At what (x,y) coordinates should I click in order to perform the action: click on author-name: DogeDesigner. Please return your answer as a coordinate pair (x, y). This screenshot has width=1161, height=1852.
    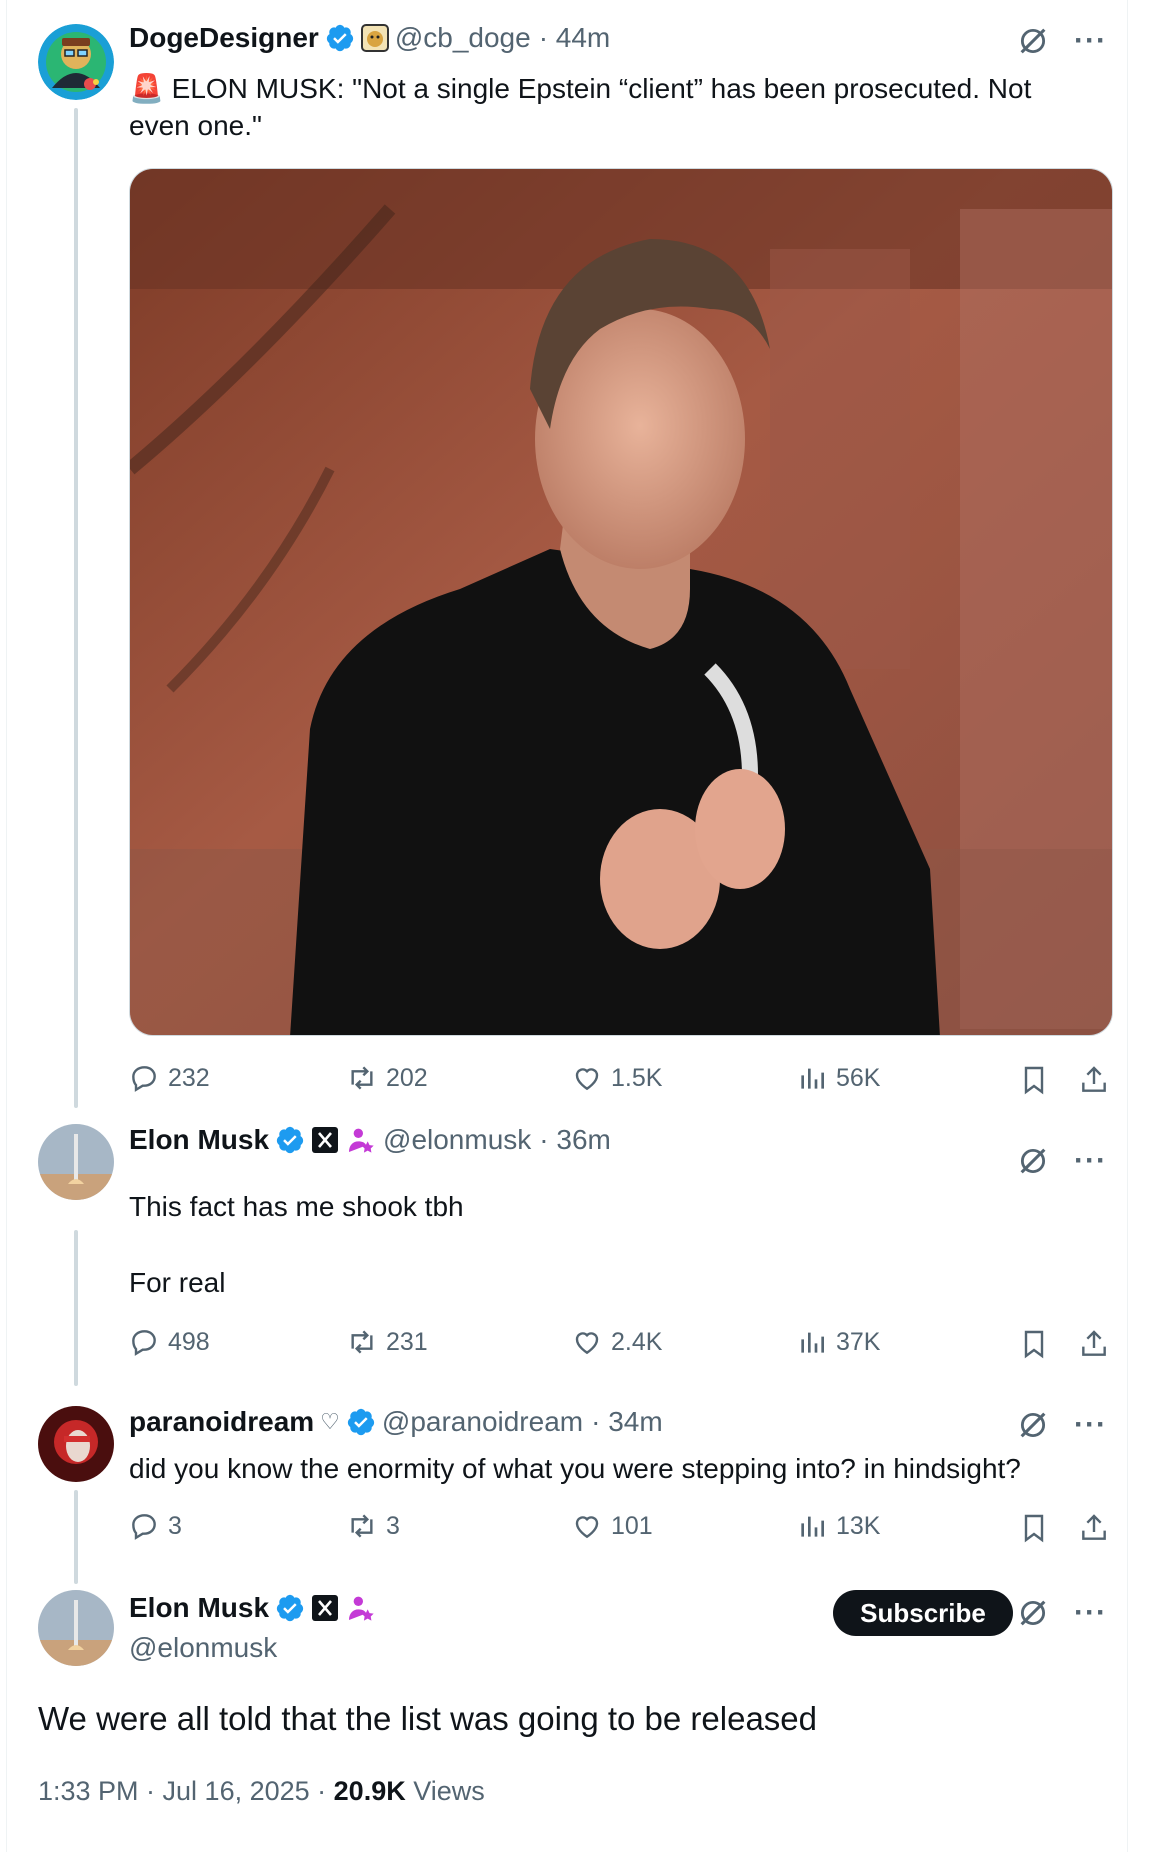
    Looking at the image, I should click on (224, 38).